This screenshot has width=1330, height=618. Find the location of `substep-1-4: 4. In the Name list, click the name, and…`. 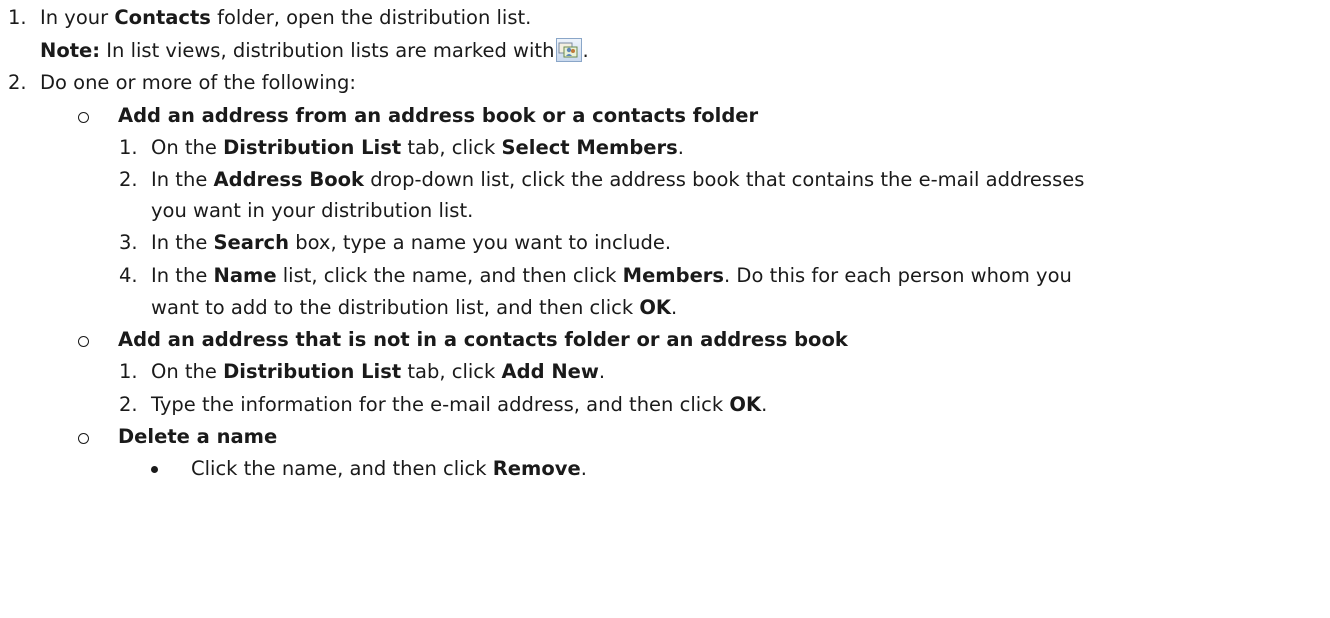

substep-1-4: 4. In the Name list, click the name, and… is located at coordinates (595, 276).